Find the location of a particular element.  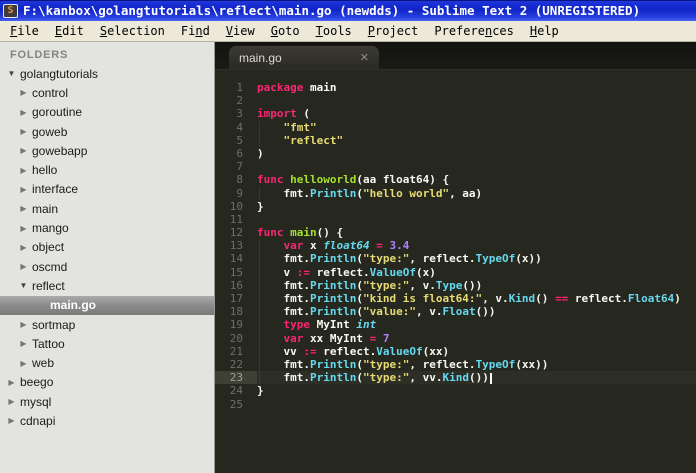

line-text: fmt.Println("type:", v.Type()) is located at coordinates (476, 285).